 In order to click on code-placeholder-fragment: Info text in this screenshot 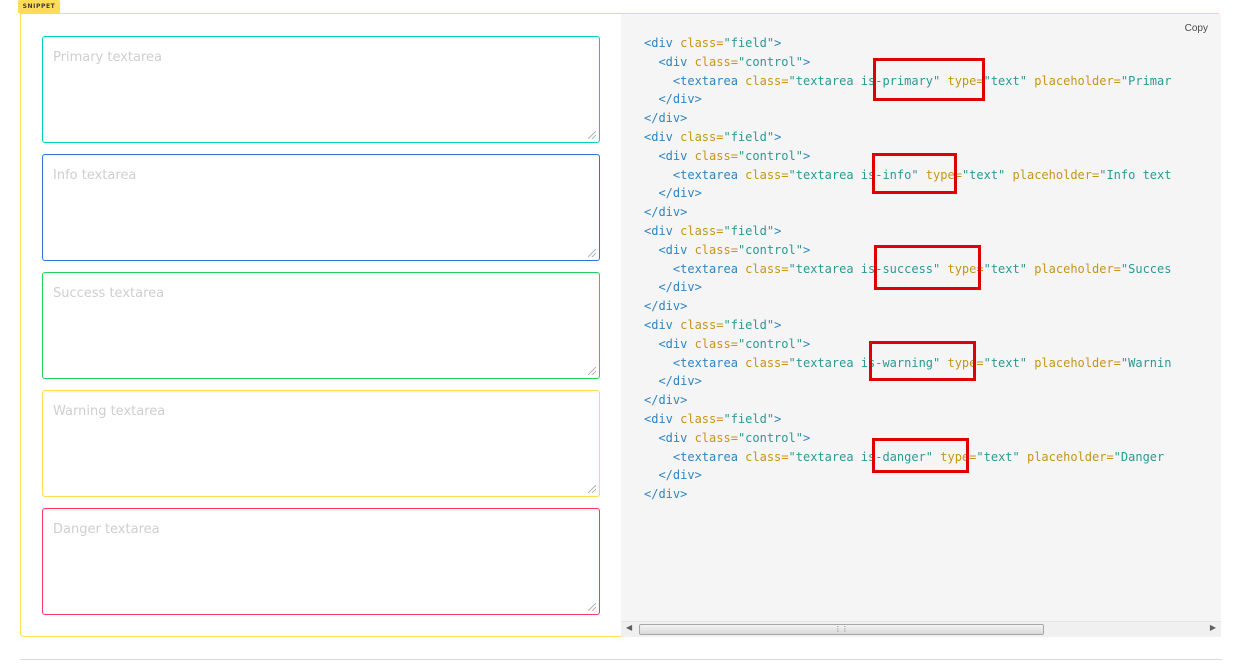, I will do `click(1139, 174)`.